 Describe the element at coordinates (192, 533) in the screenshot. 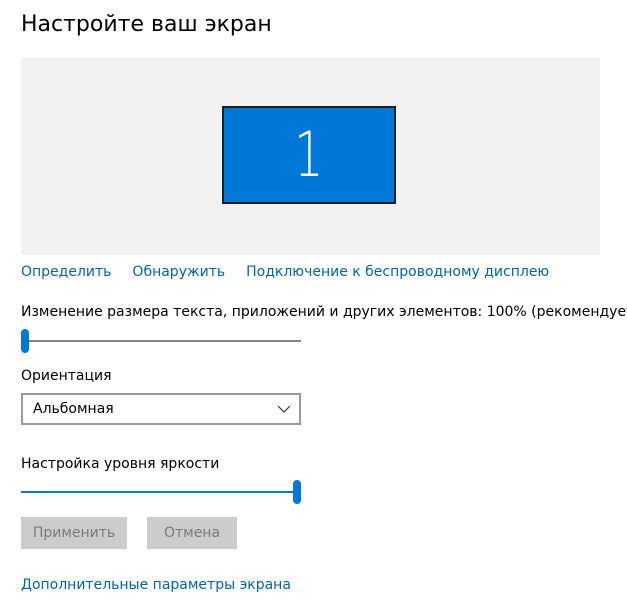

I see `cancel-button: Отмена` at that location.